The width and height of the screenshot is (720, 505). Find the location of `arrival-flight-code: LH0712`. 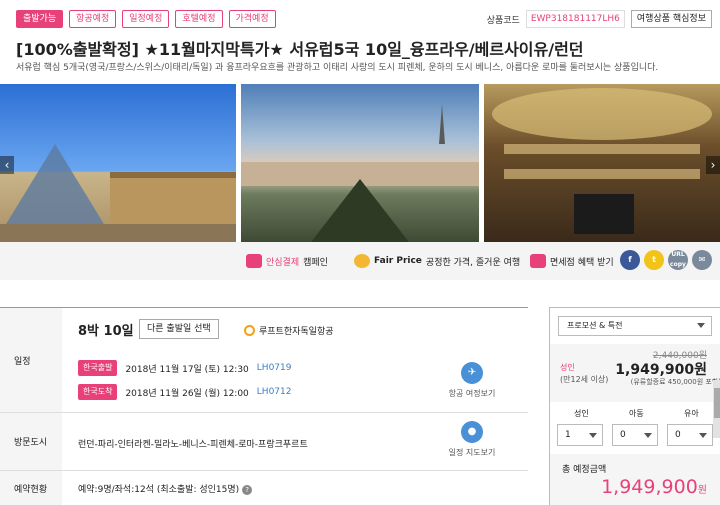

arrival-flight-code: LH0712 is located at coordinates (274, 392).